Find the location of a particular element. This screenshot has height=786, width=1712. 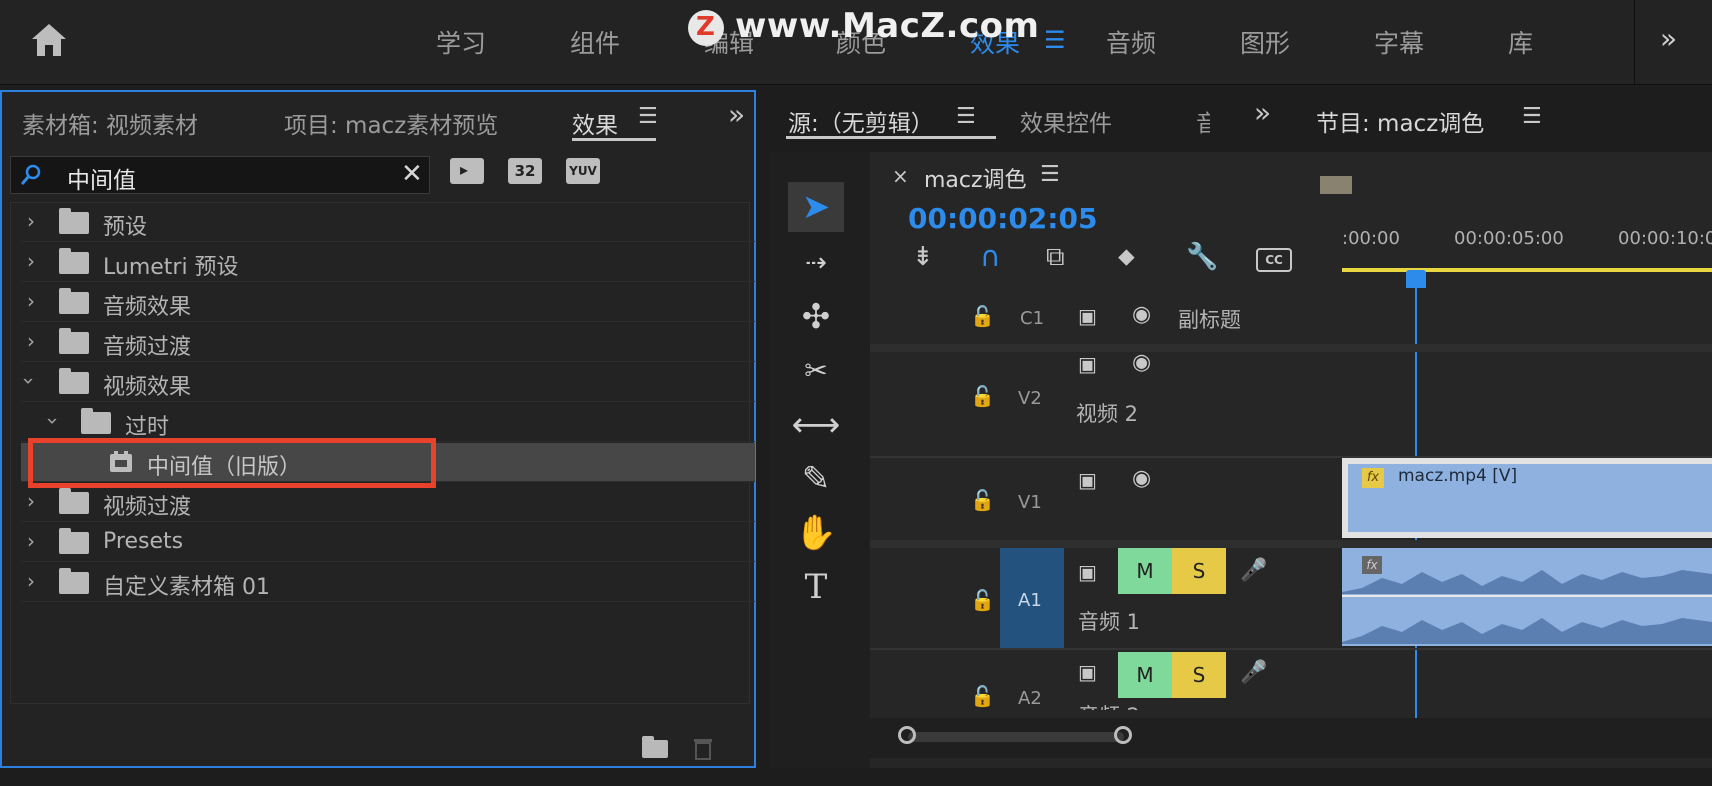

tree-item-audio-transitions: › 音频过渡 is located at coordinates (388, 342).